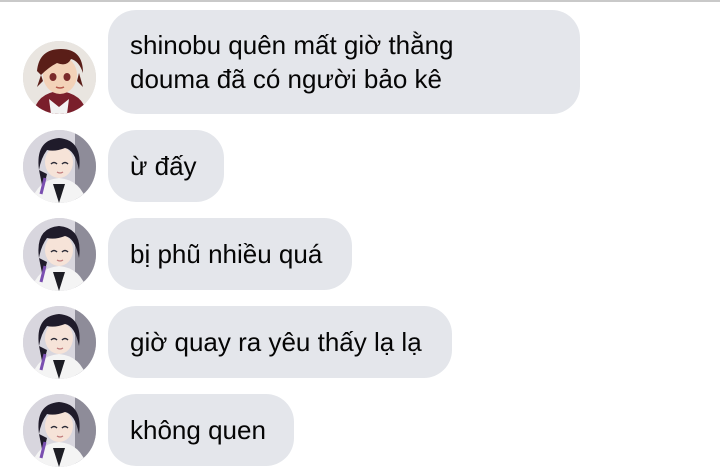  I want to click on message-bubble: không quen, so click(201, 430).